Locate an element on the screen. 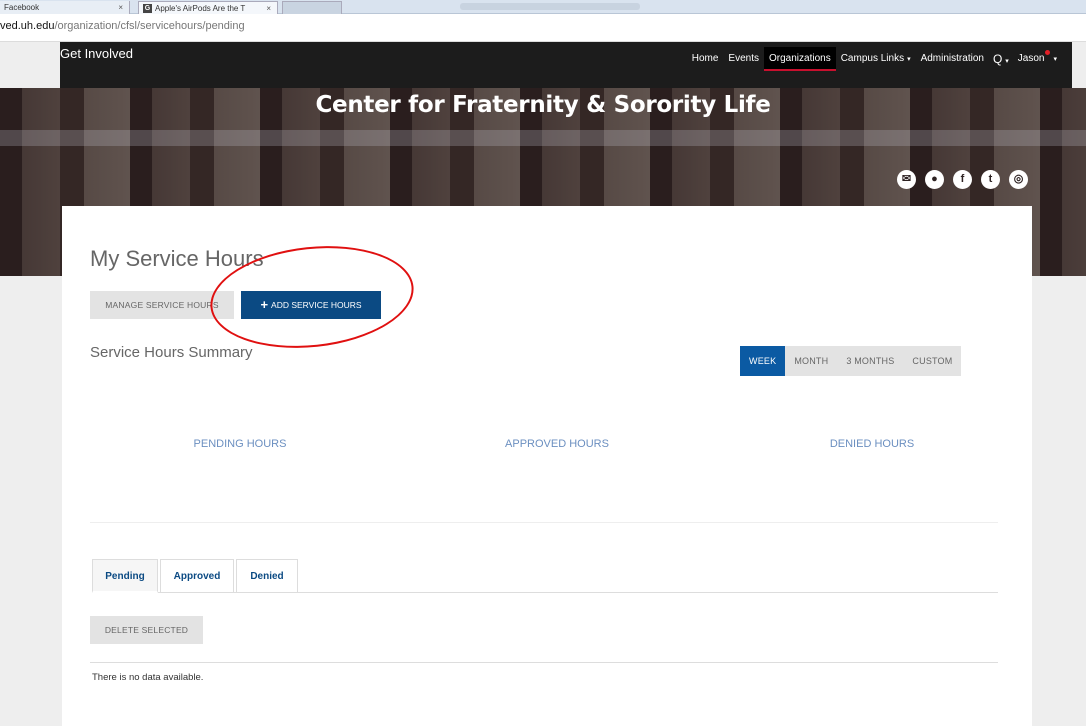 The width and height of the screenshot is (1086, 726). nav-home: Home is located at coordinates (705, 59).